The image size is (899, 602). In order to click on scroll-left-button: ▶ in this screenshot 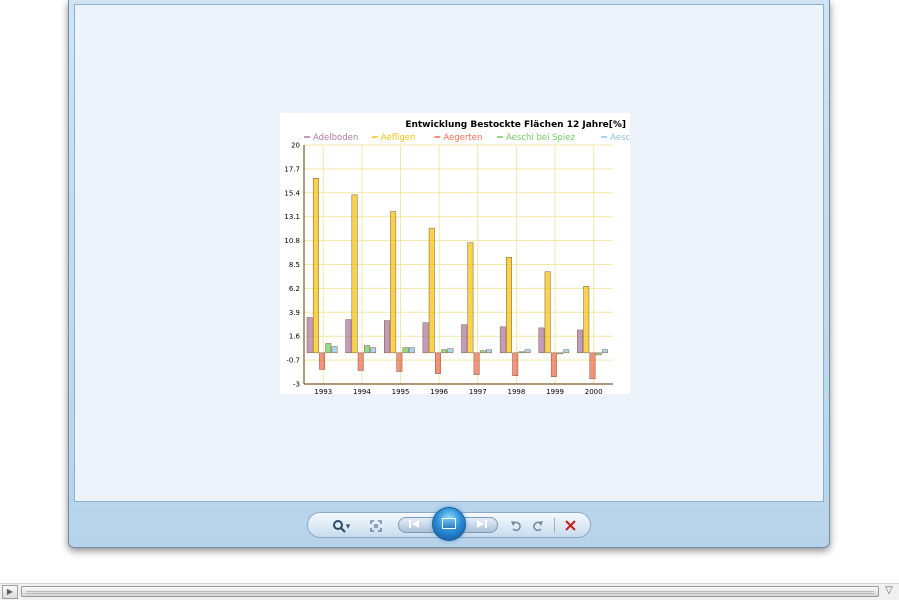, I will do `click(10, 592)`.